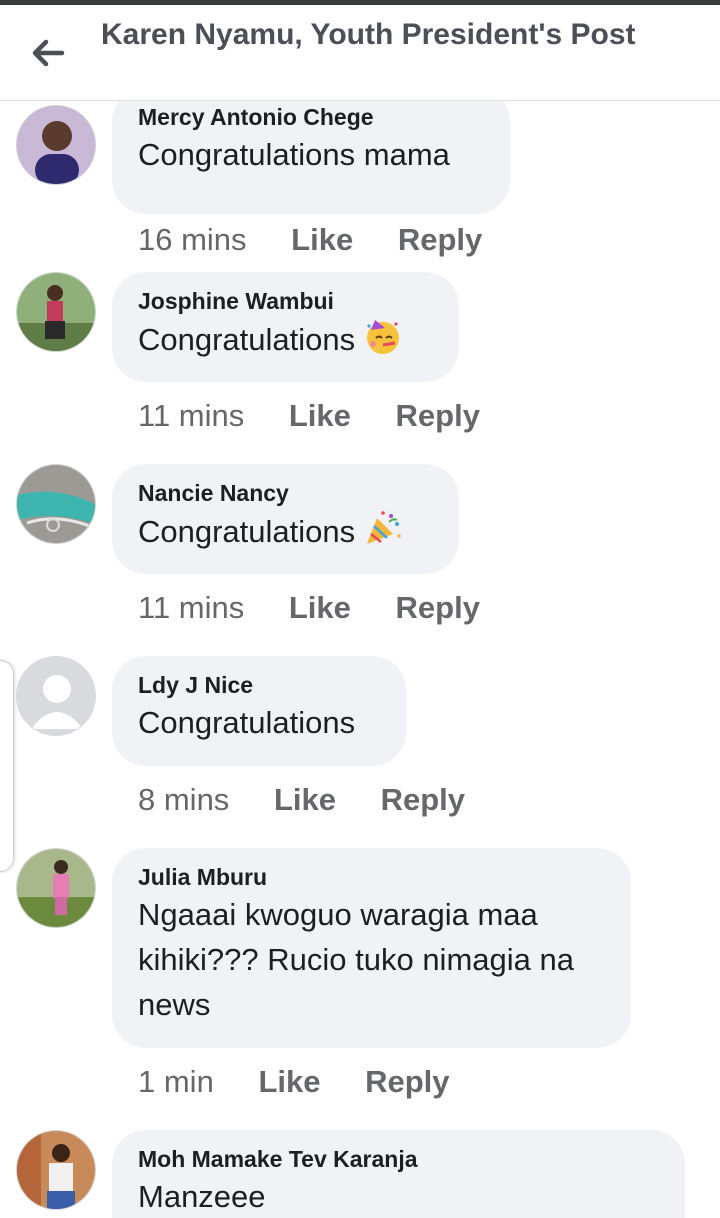 The image size is (720, 1218). Describe the element at coordinates (360, 53) in the screenshot. I see `top-header: Karen Nyamu, Youth President's Post` at that location.